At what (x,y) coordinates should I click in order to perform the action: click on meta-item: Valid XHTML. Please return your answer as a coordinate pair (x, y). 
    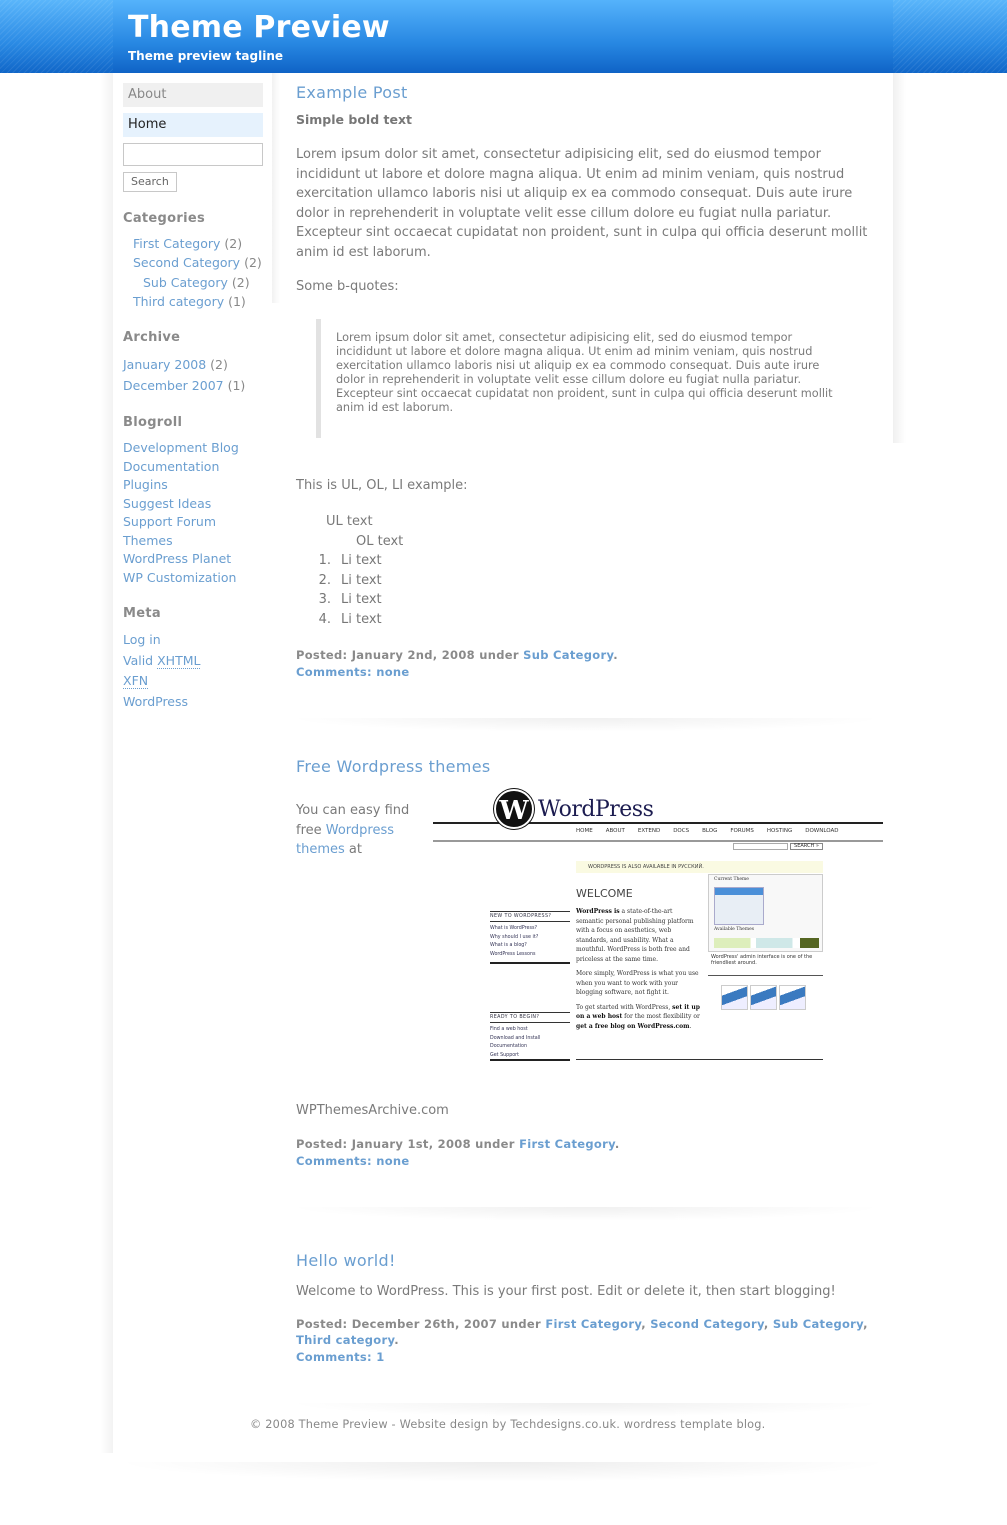
    Looking at the image, I should click on (193, 661).